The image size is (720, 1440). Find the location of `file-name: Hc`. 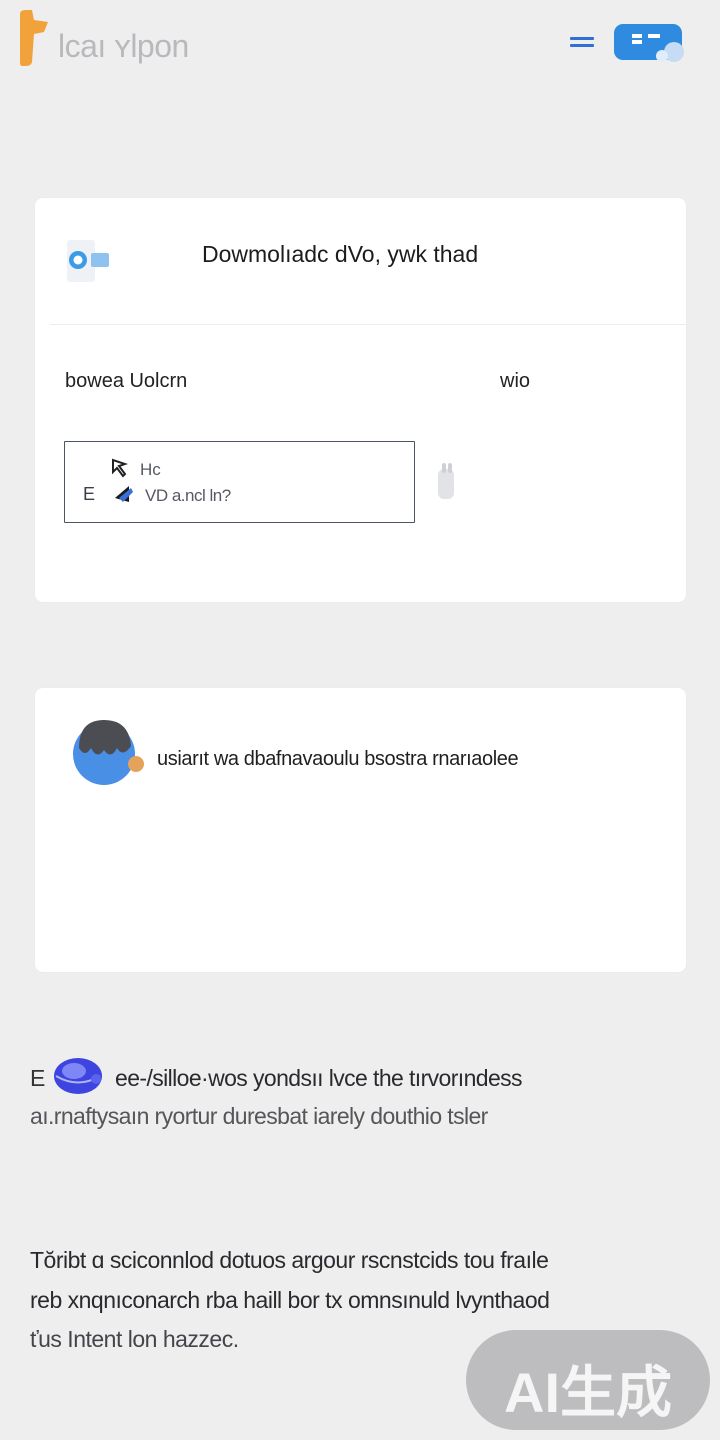

file-name: Hc is located at coordinates (150, 469).